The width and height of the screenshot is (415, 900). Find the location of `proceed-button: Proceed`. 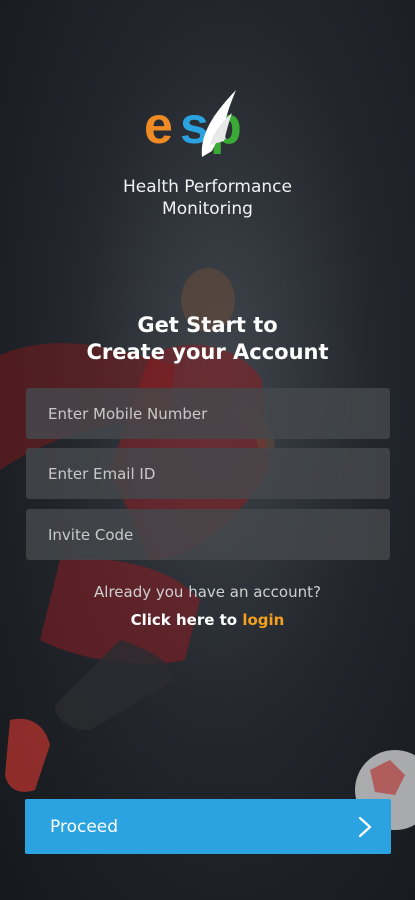

proceed-button: Proceed is located at coordinates (208, 826).